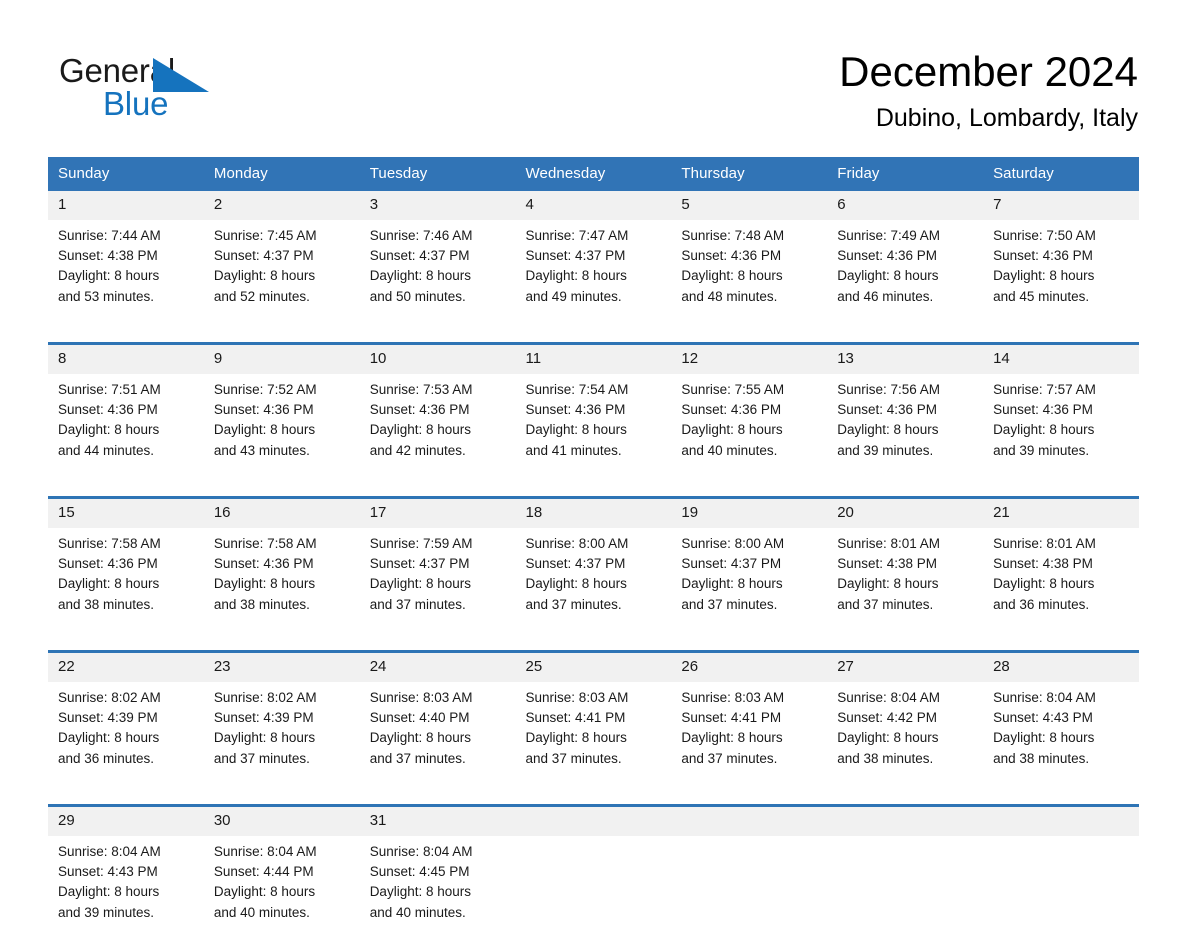 The width and height of the screenshot is (1188, 938). What do you see at coordinates (126, 512) in the screenshot?
I see `day-number: 15` at bounding box center [126, 512].